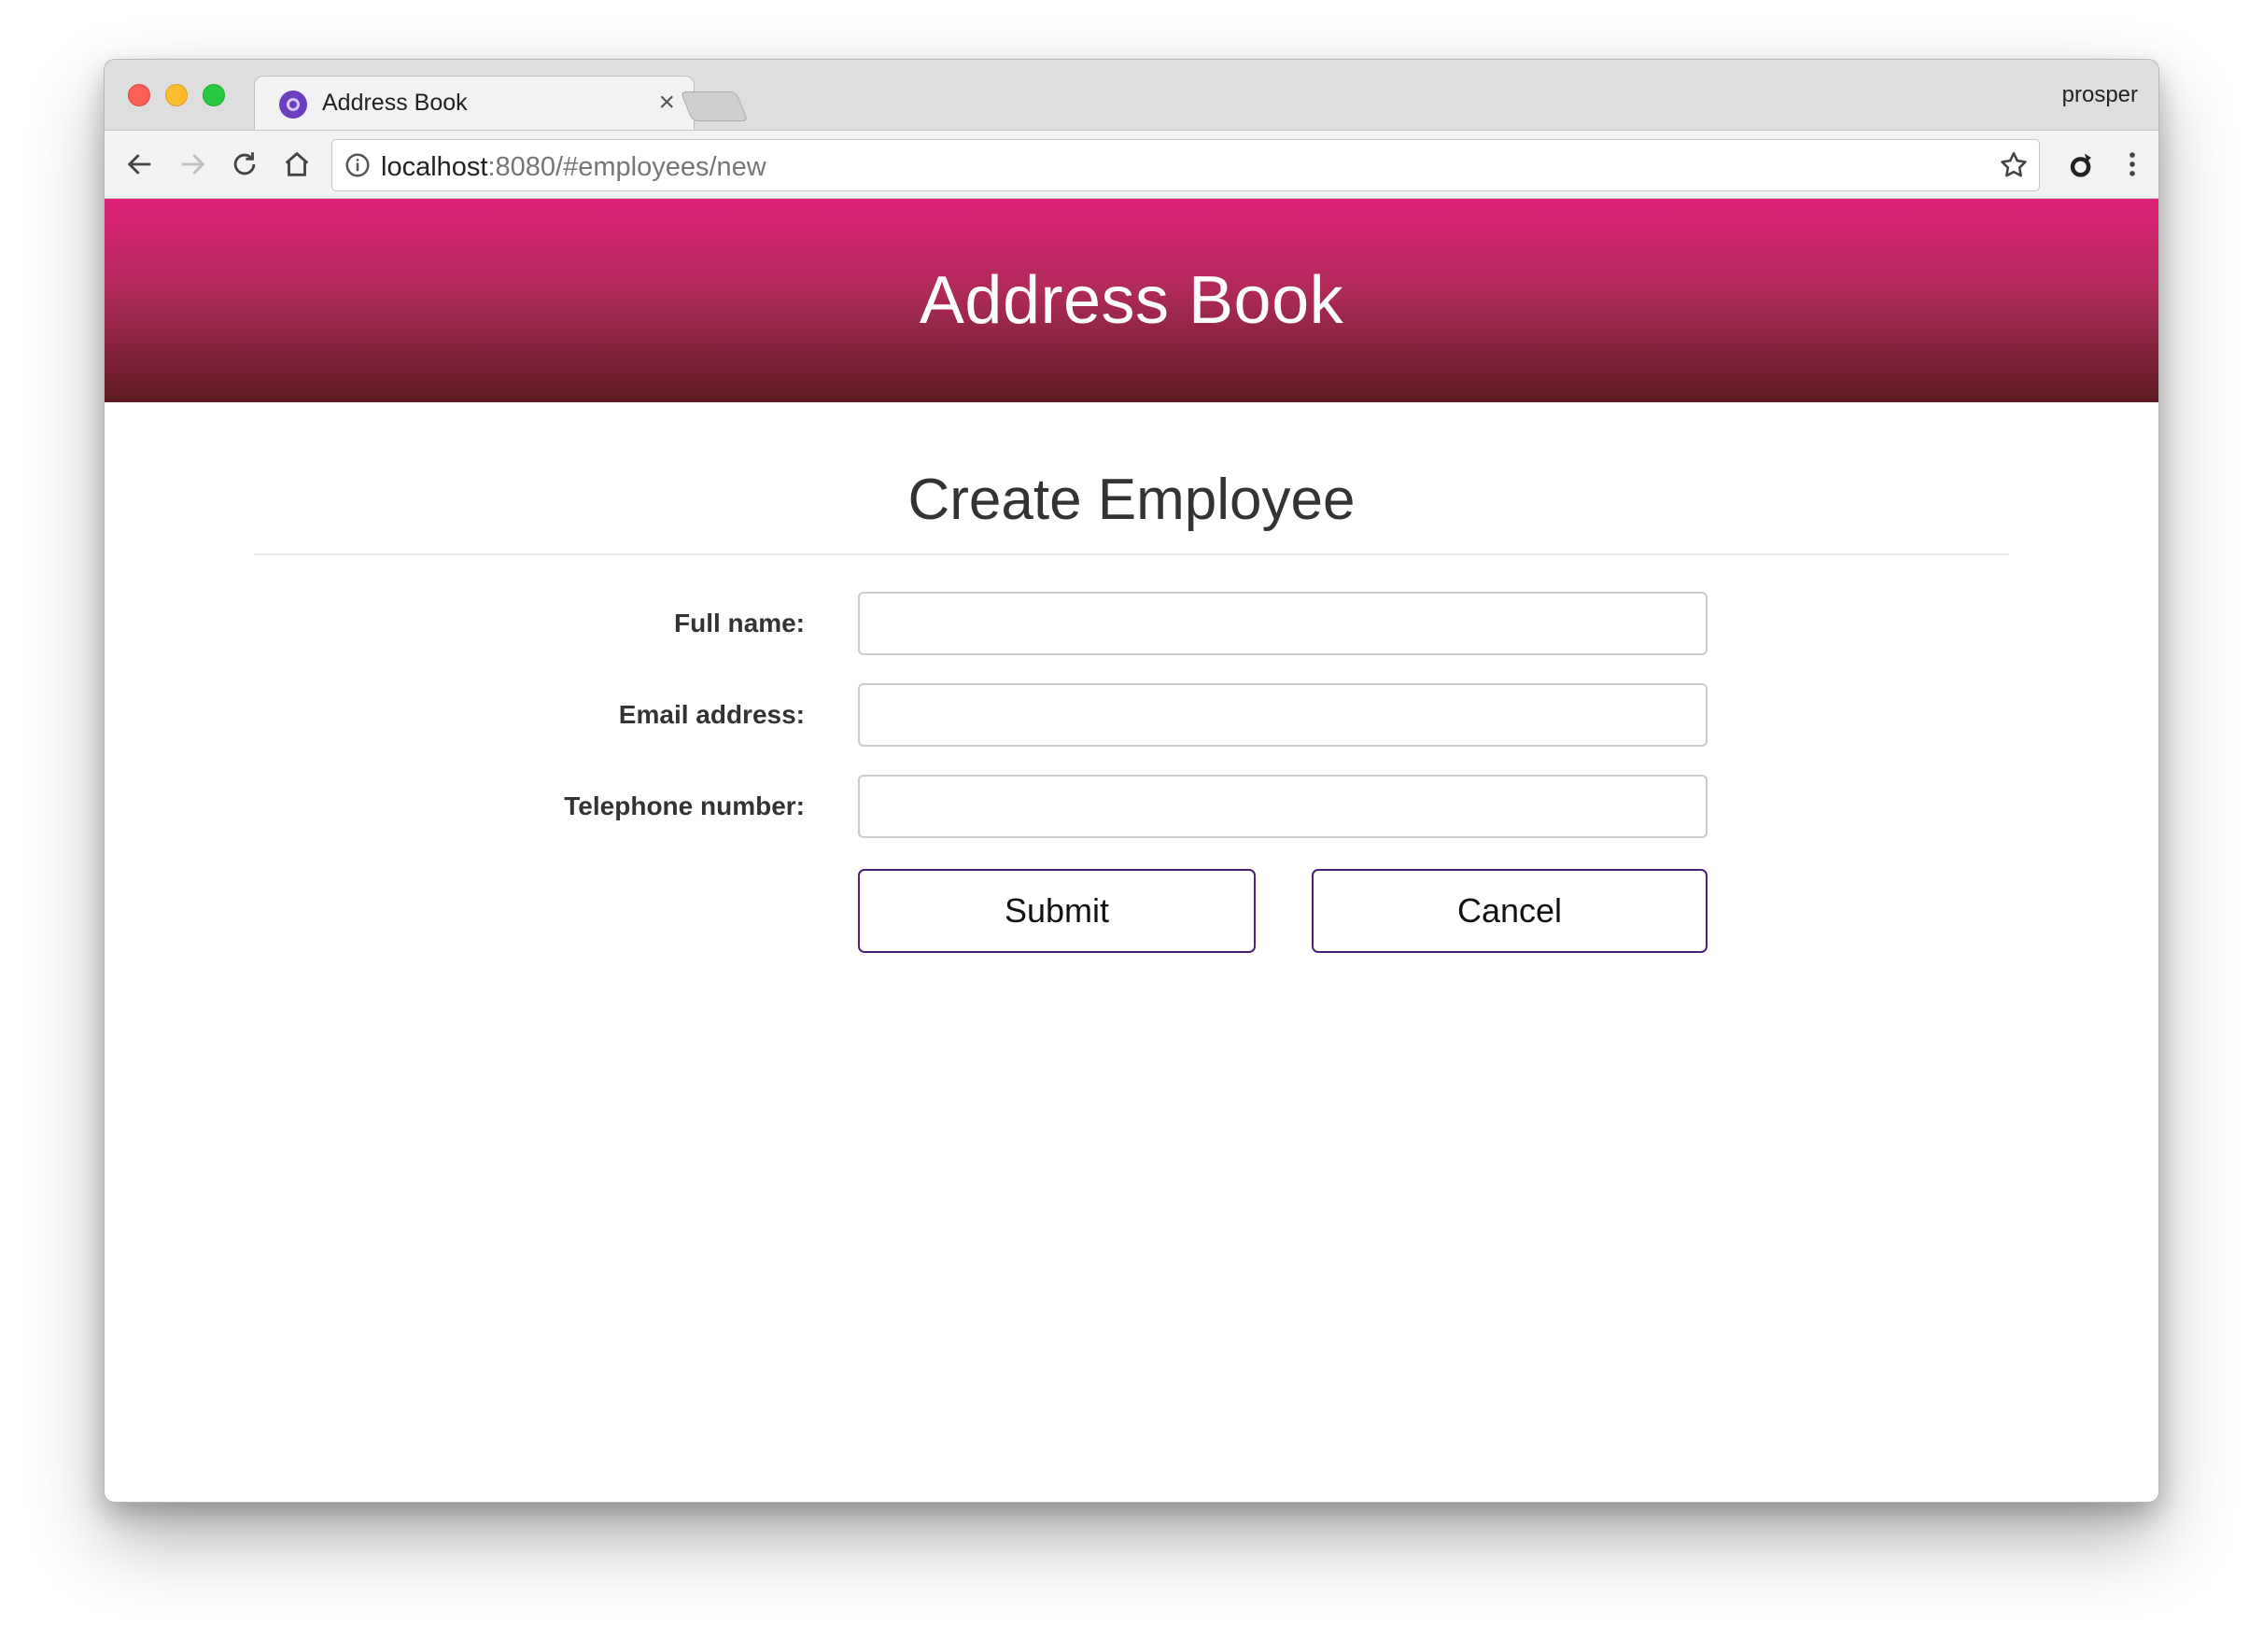 The image size is (2263, 1652). Describe the element at coordinates (474, 104) in the screenshot. I see `browser-tab: Address Book ×` at that location.